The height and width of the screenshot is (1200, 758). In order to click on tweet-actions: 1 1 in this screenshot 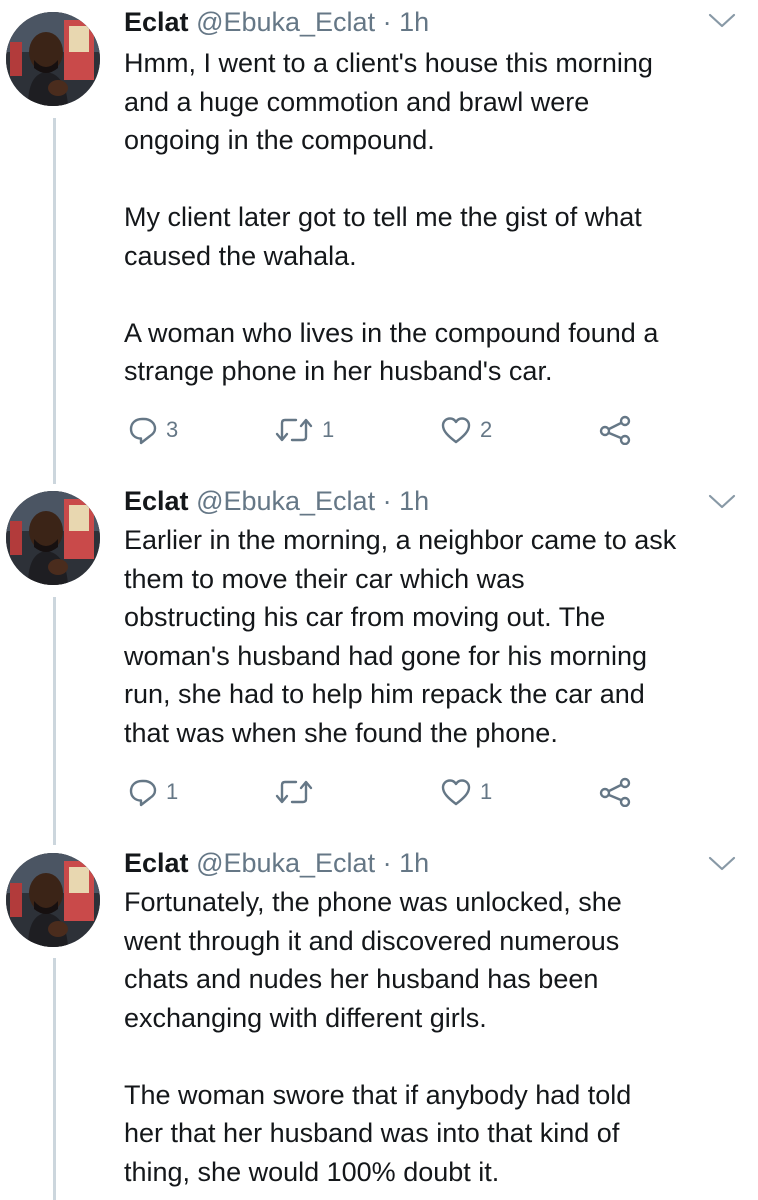, I will do `click(384, 792)`.